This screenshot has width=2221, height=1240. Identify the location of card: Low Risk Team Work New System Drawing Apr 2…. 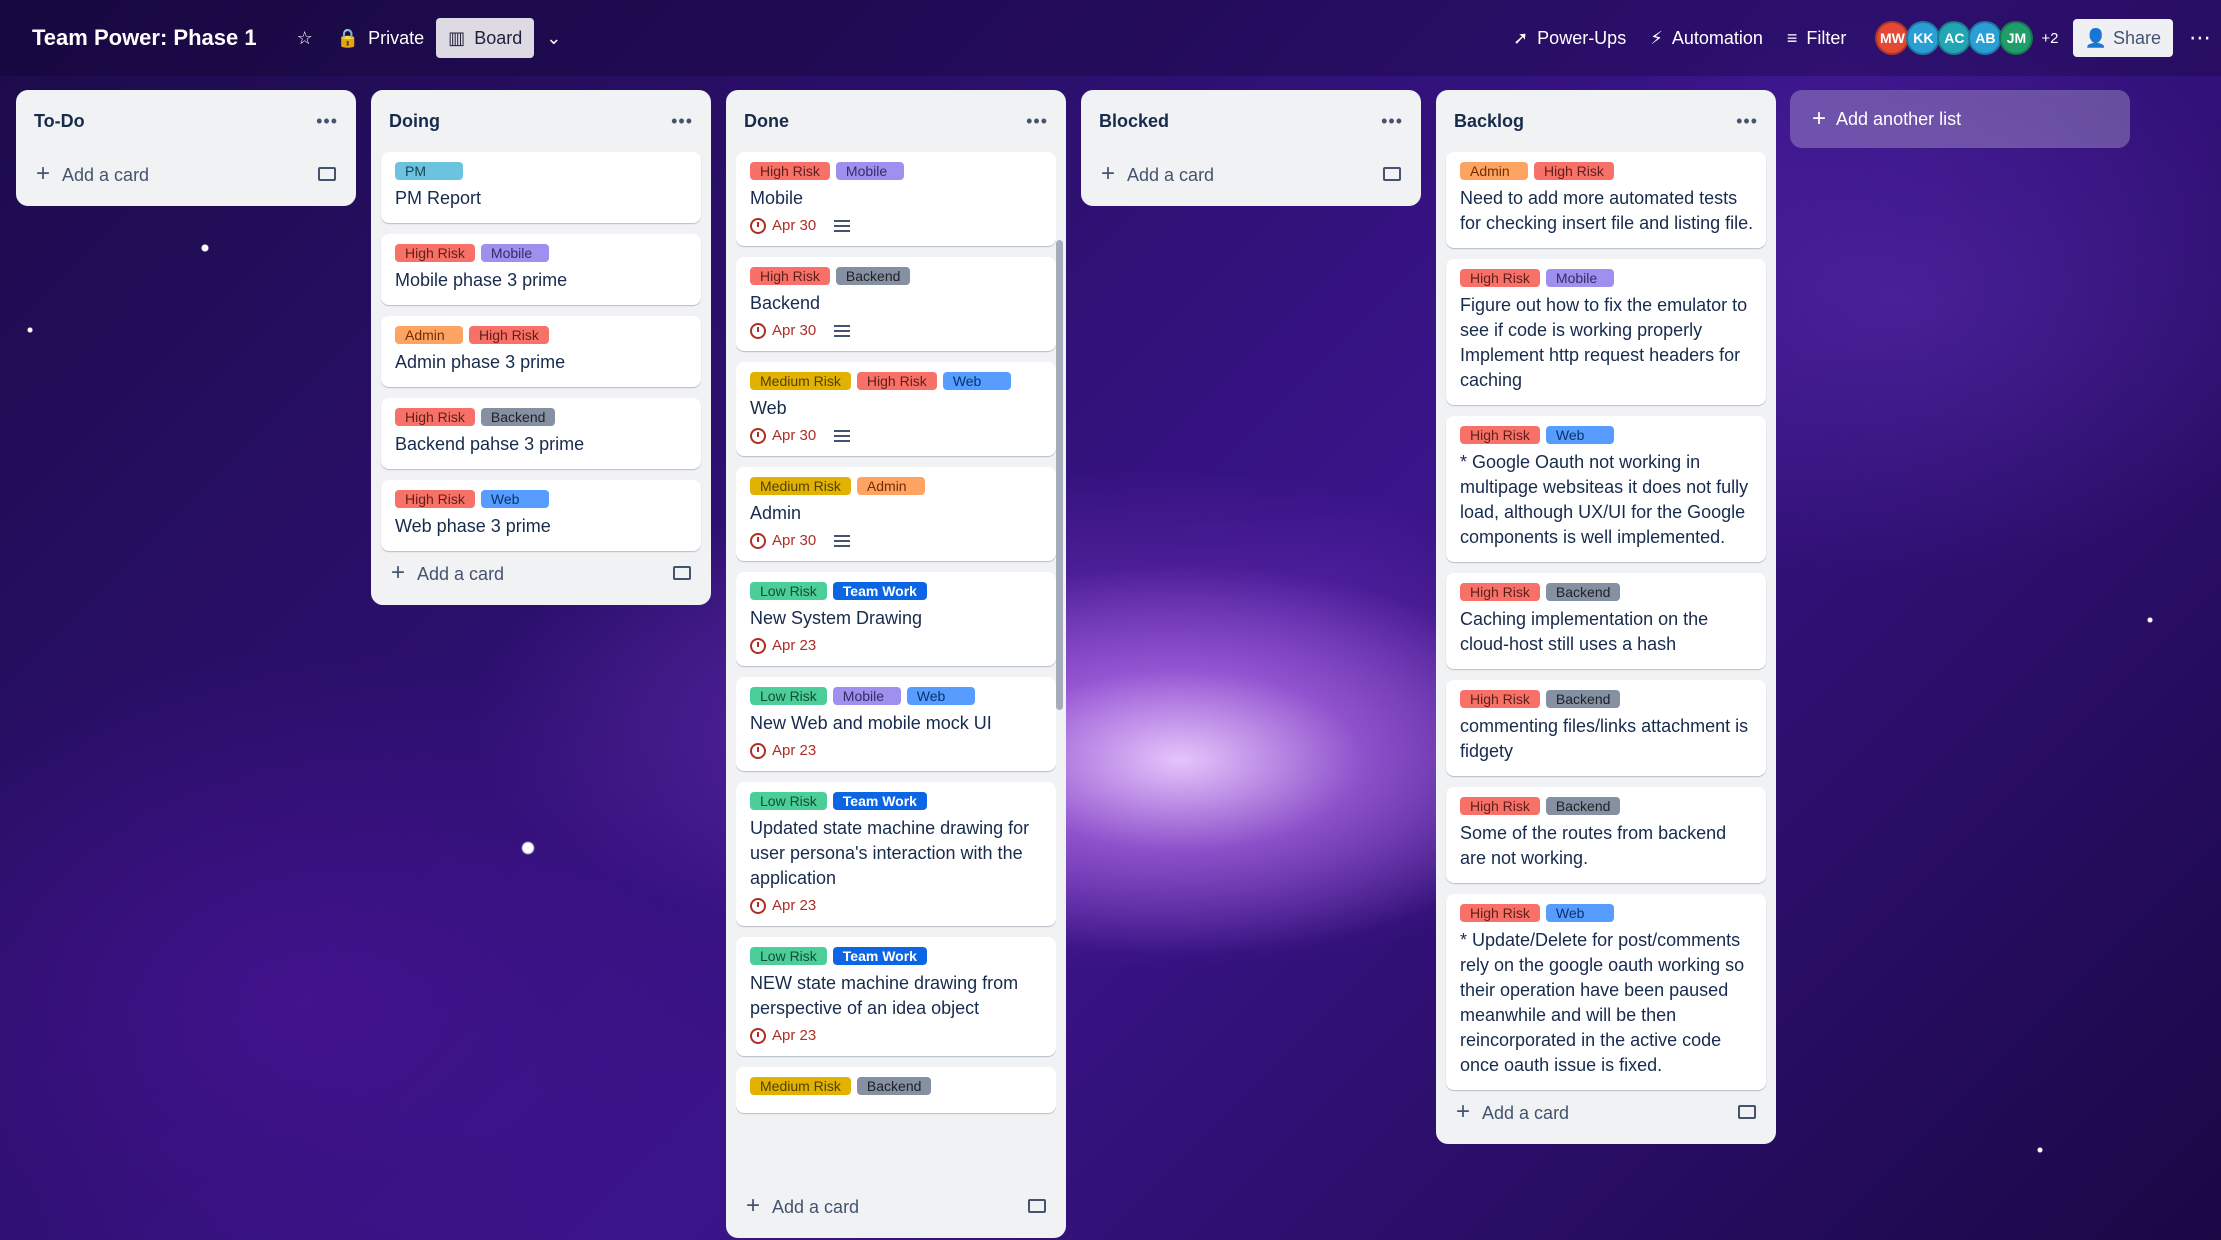
(896, 619).